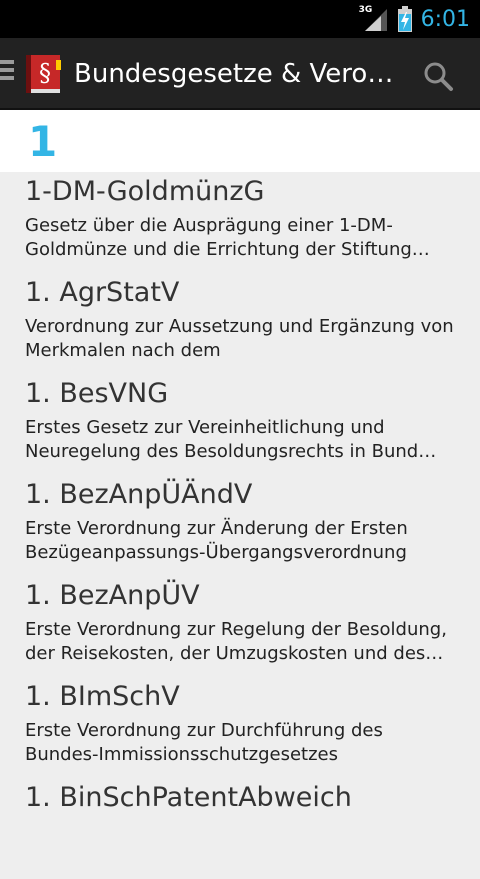 This screenshot has height=879, width=480. Describe the element at coordinates (102, 292) in the screenshot. I see `law-abbreviation: 1. AgrStatV` at that location.